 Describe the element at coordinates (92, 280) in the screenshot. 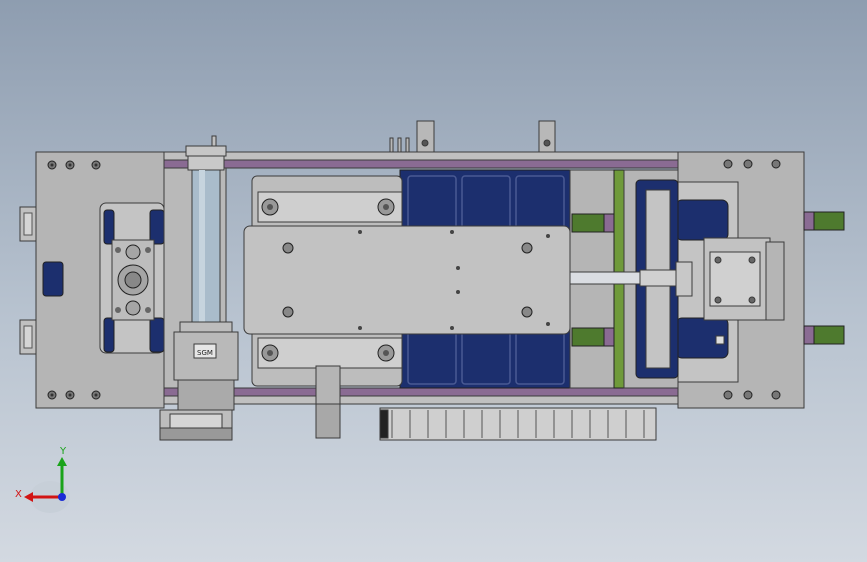

I see `left-end-plate` at that location.